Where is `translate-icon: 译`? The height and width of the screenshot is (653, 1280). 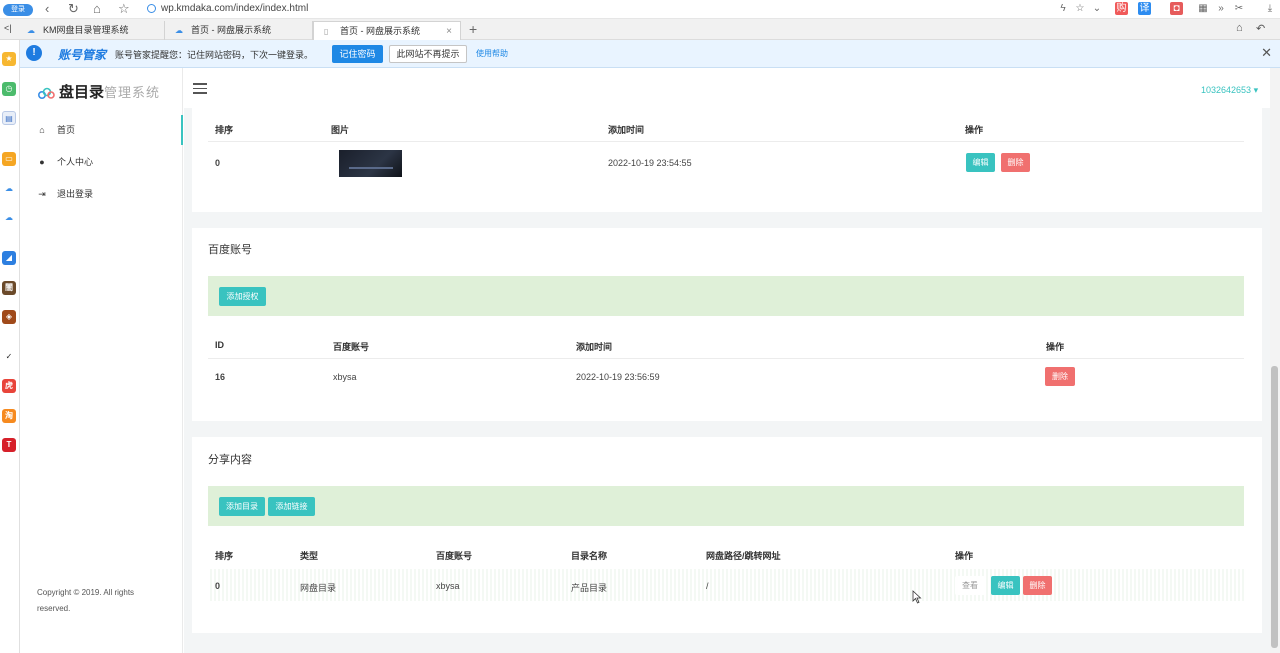
translate-icon: 译 is located at coordinates (1144, 8).